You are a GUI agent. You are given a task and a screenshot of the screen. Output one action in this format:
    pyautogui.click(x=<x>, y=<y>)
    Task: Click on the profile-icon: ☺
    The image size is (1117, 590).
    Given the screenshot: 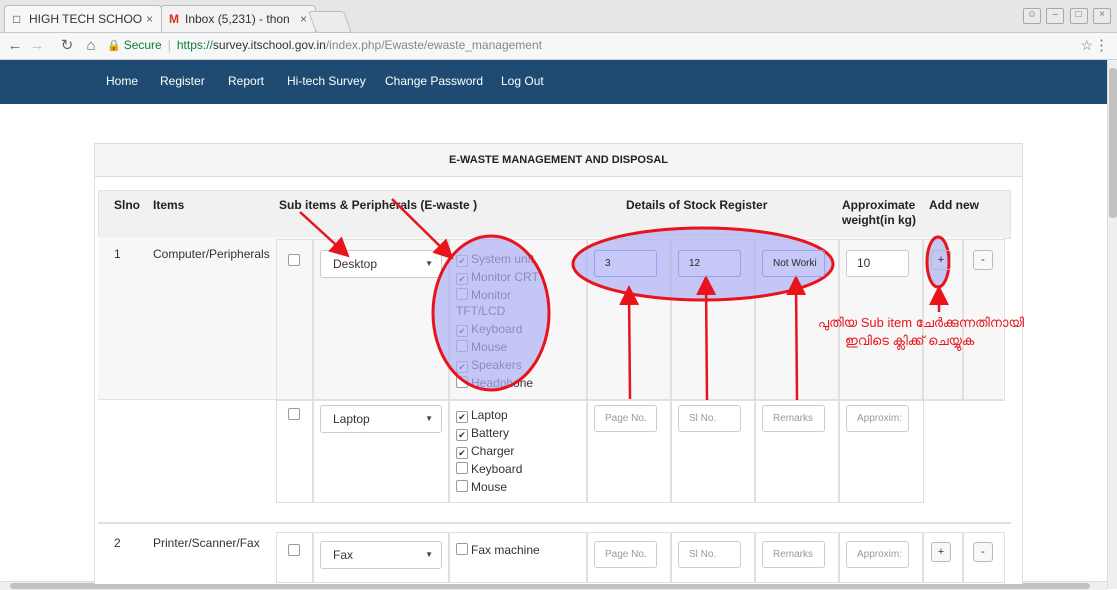 What is the action you would take?
    pyautogui.click(x=1031, y=16)
    